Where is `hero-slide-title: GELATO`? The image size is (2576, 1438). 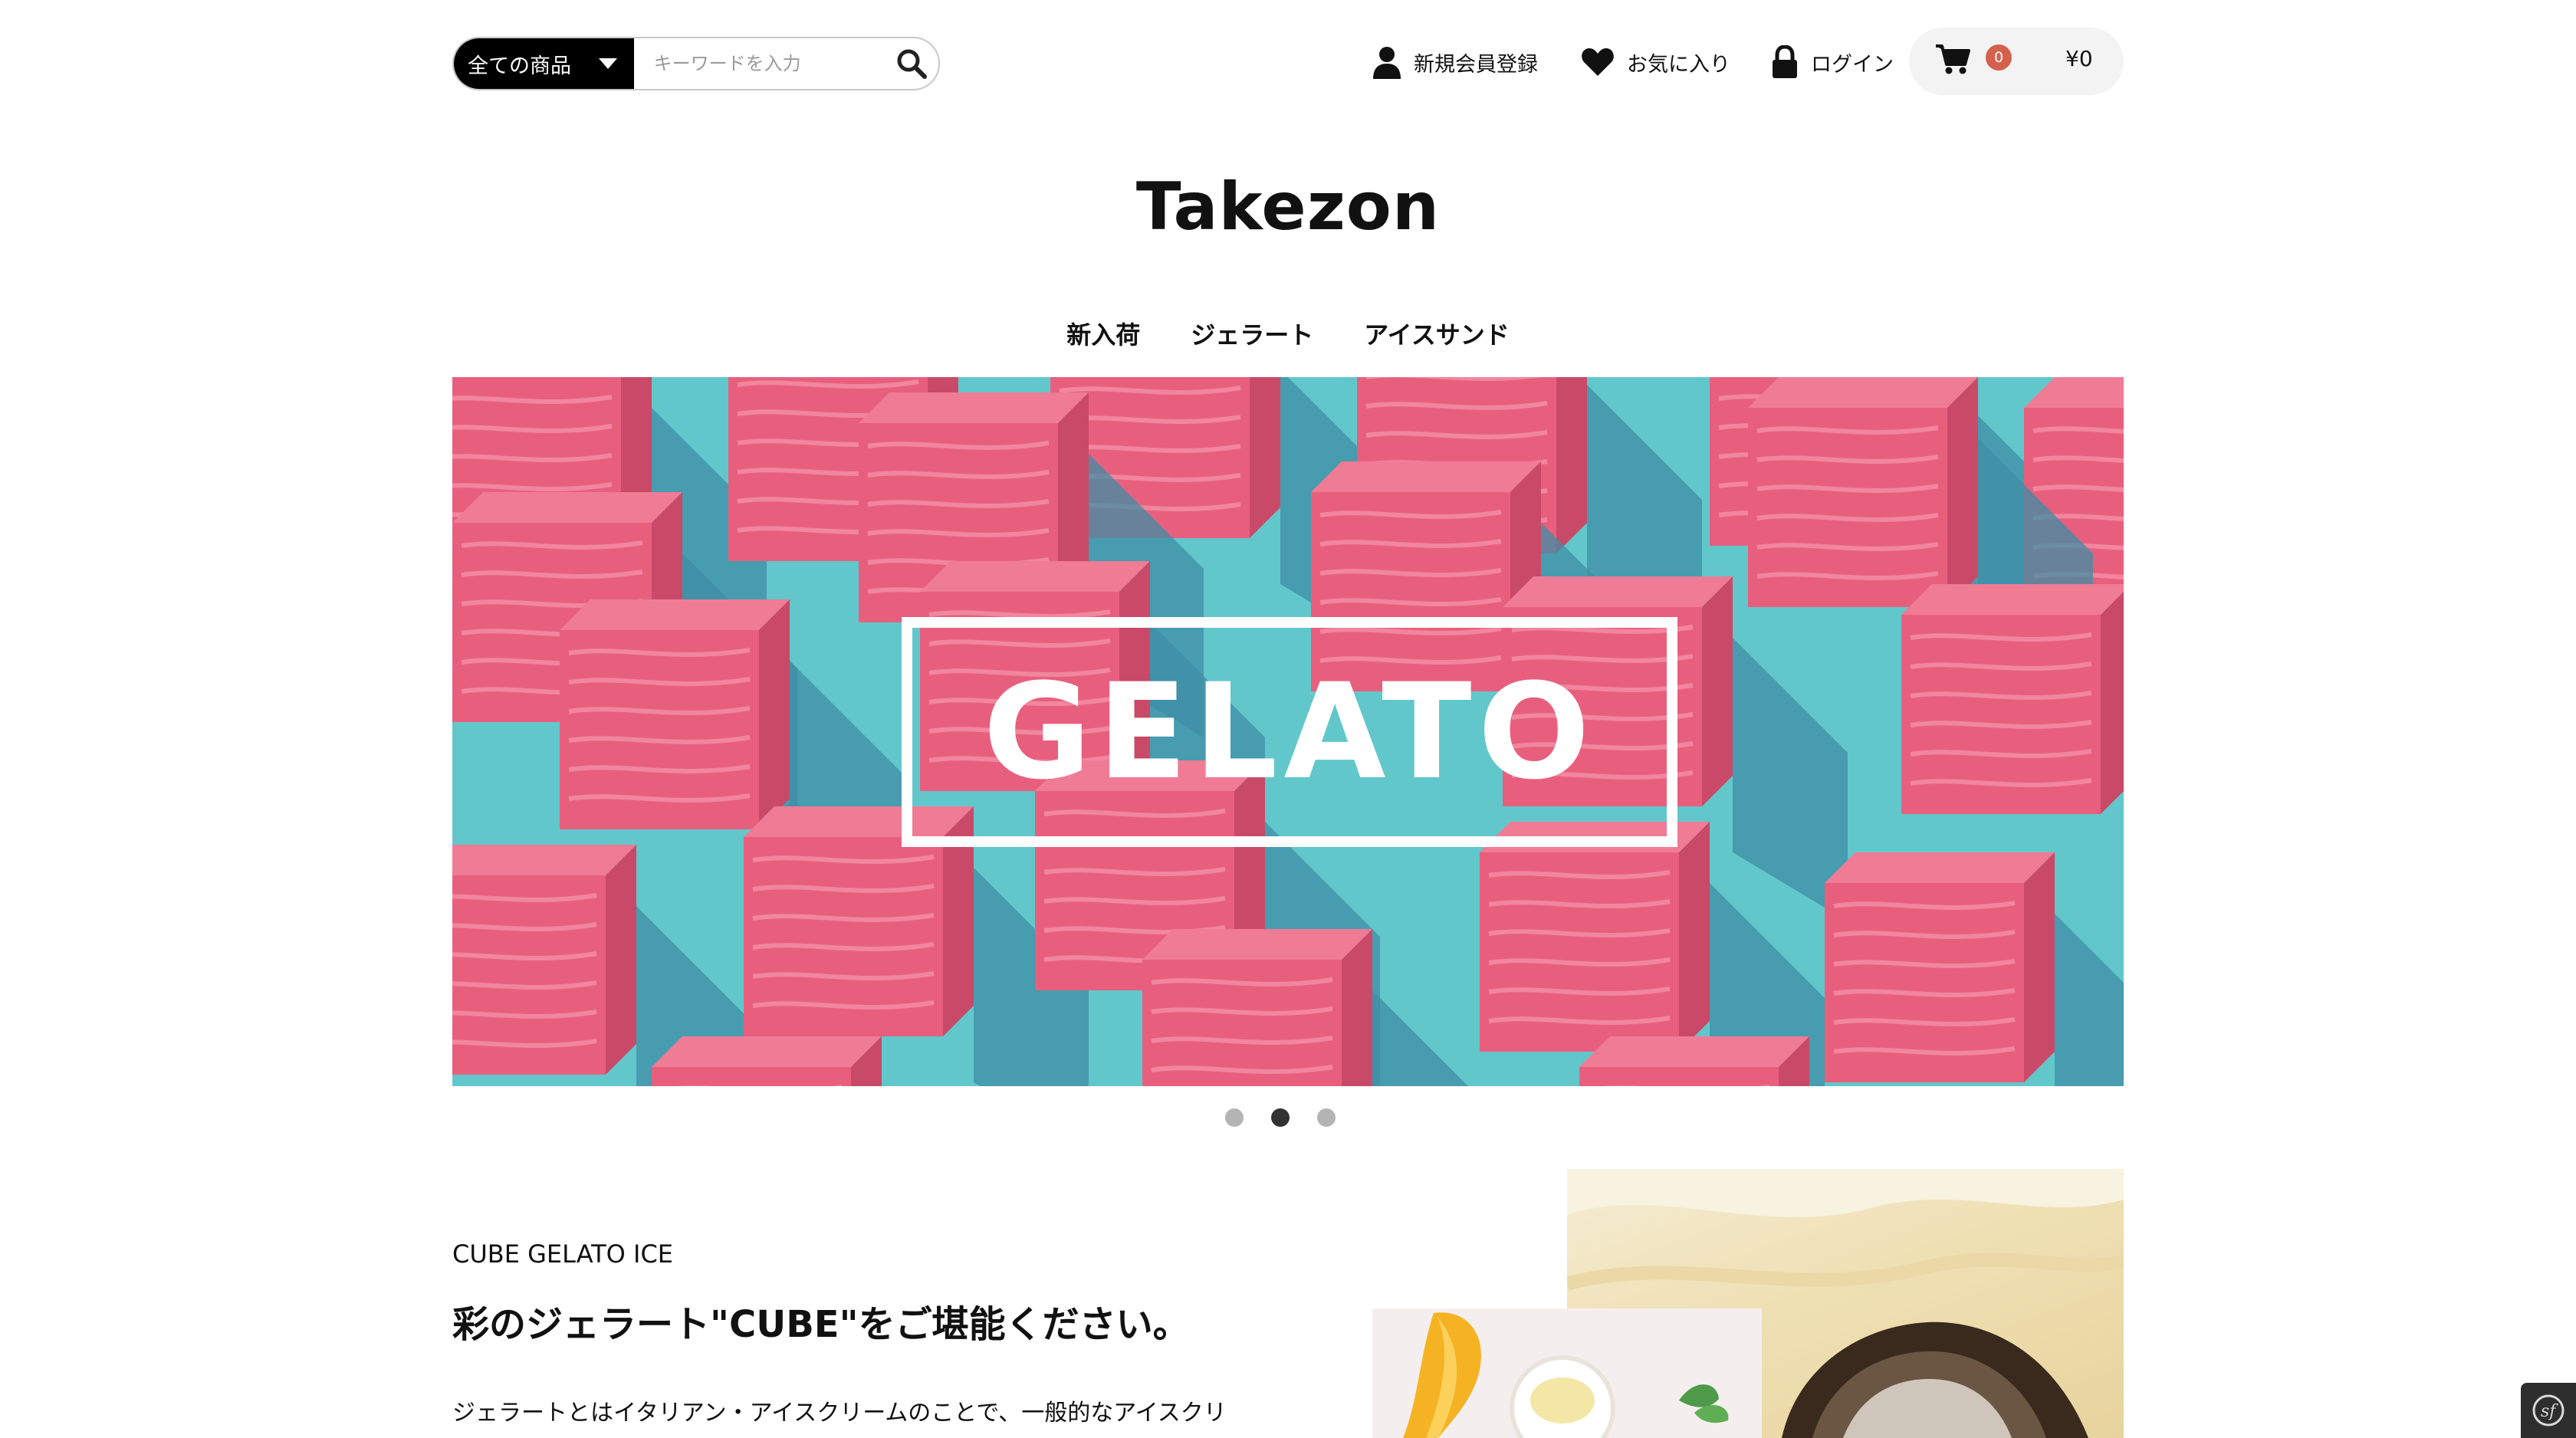
hero-slide-title: GELATO is located at coordinates (1290, 732).